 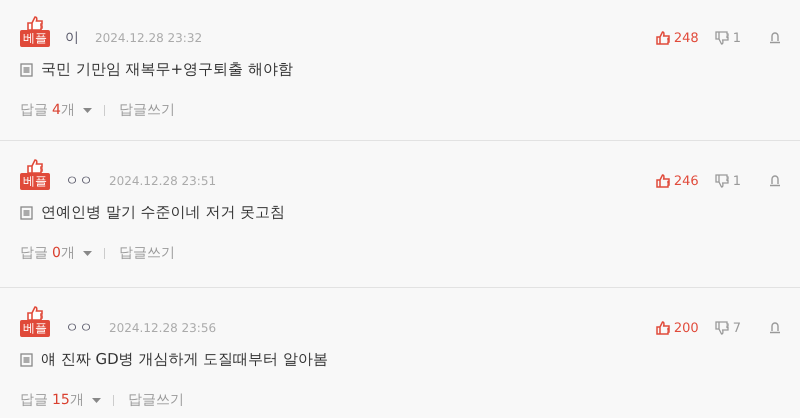 I want to click on author-name: 이, so click(x=72, y=38).